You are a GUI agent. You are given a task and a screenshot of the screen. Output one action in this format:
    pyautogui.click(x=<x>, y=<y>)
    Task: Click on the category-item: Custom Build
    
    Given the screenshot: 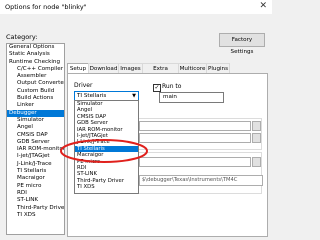 What is the action you would take?
    pyautogui.click(x=35, y=91)
    